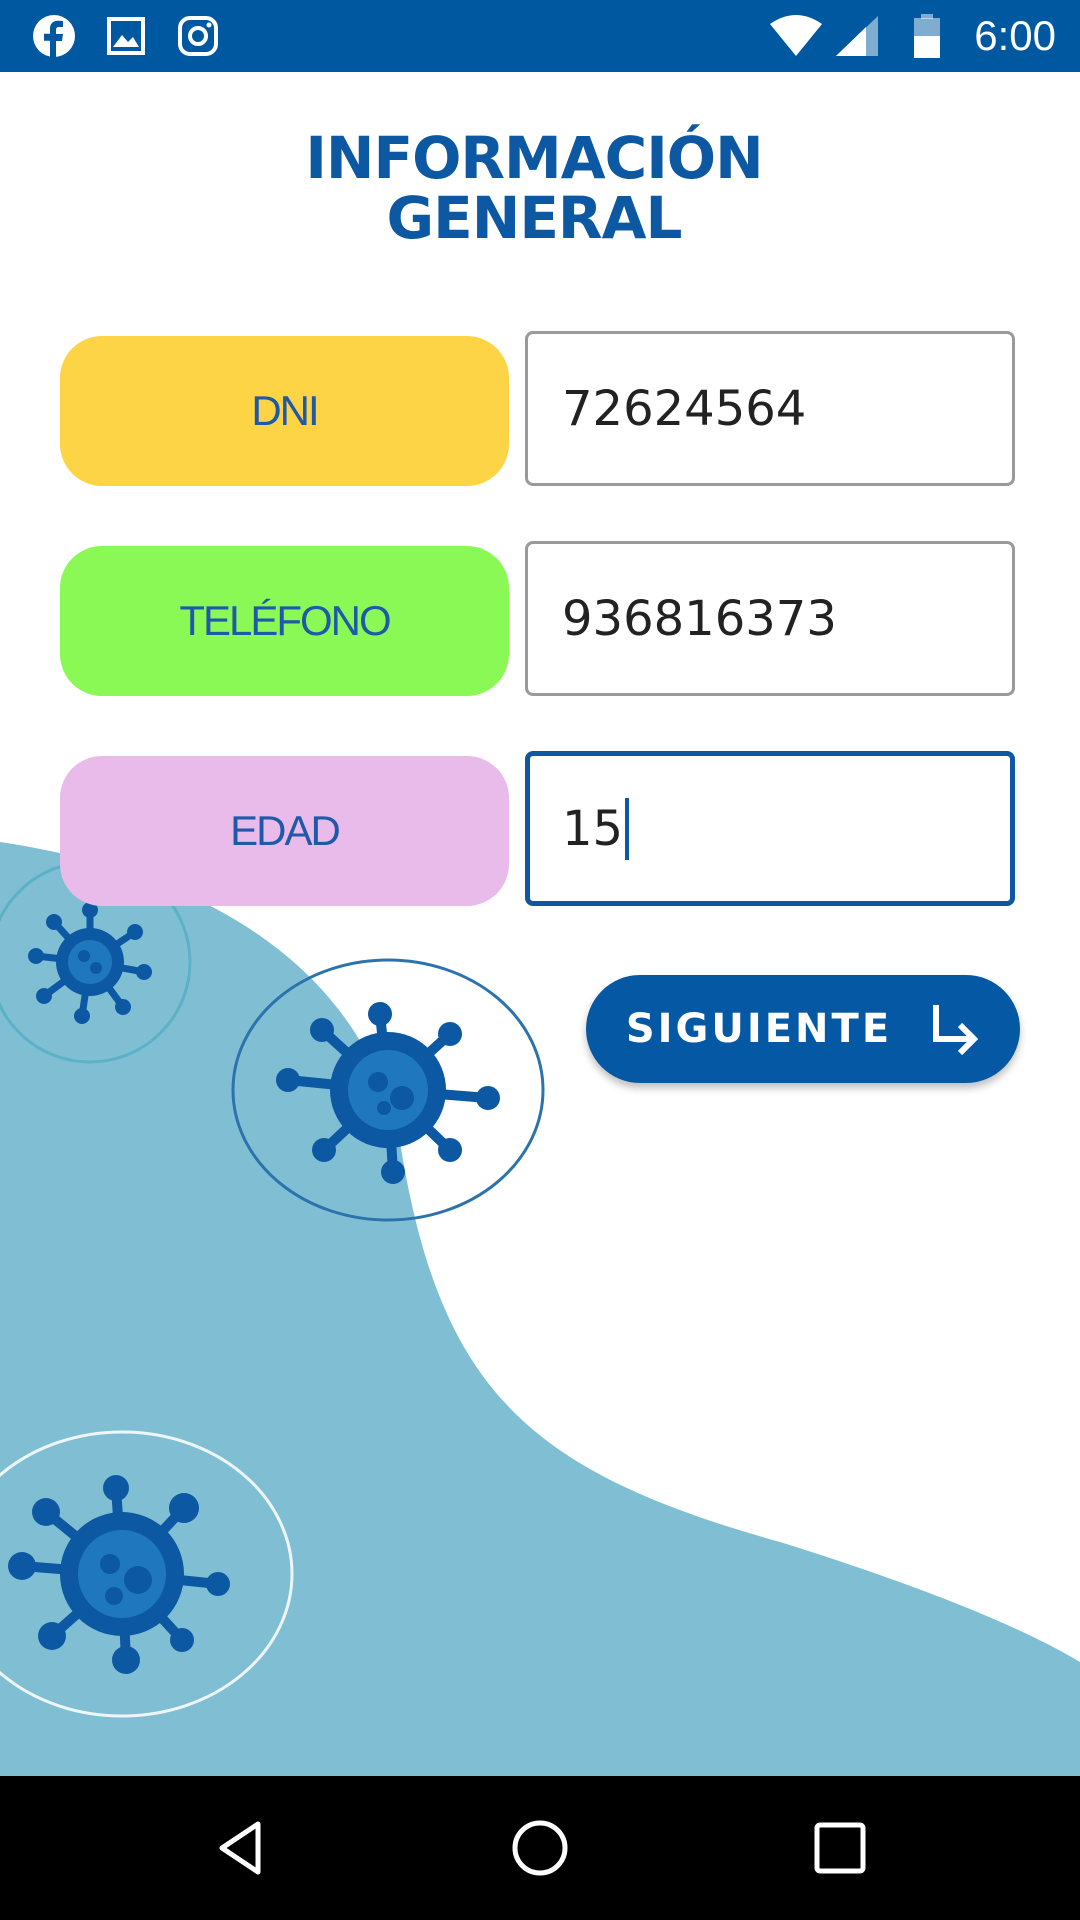 The height and width of the screenshot is (1920, 1080). I want to click on edad-field: 15, so click(770, 828).